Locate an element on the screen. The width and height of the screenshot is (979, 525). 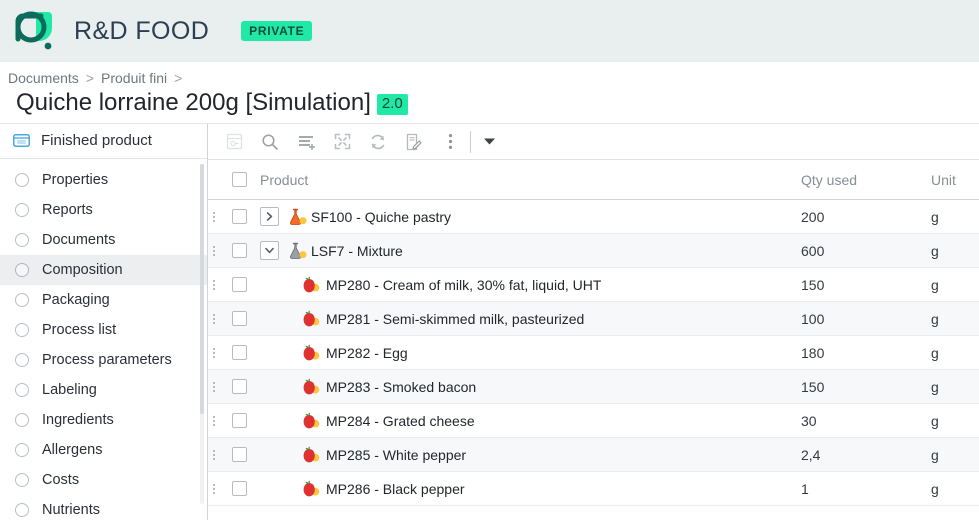
expand-fullscreen-icon is located at coordinates (342, 142).